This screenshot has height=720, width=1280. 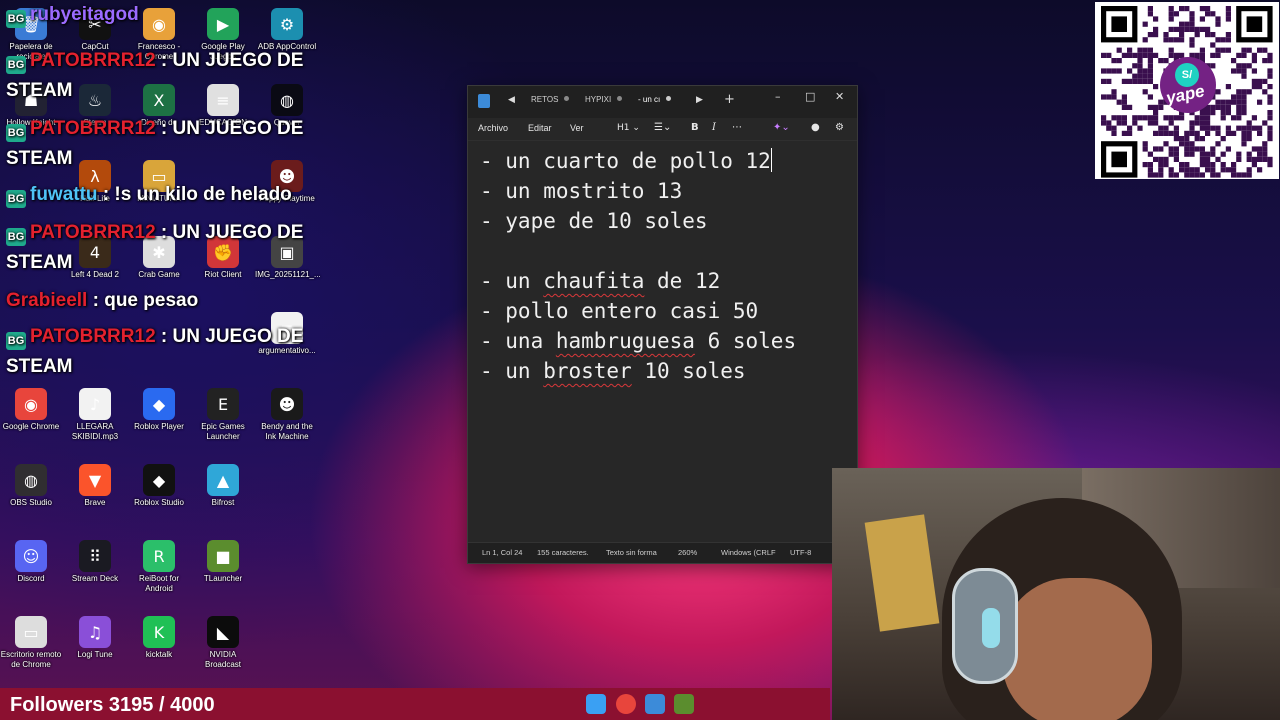 I want to click on list-format-icon: ☰⌄, so click(x=662, y=127).